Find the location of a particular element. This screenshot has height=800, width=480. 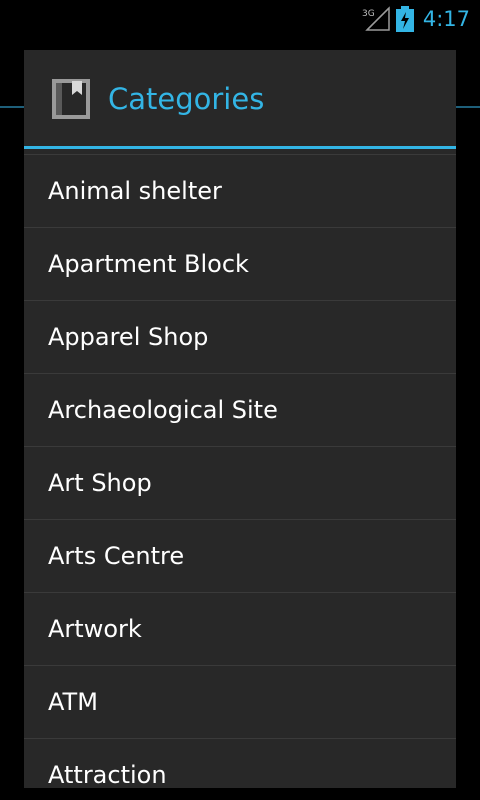

list-item: Apartment Block is located at coordinates (240, 263).